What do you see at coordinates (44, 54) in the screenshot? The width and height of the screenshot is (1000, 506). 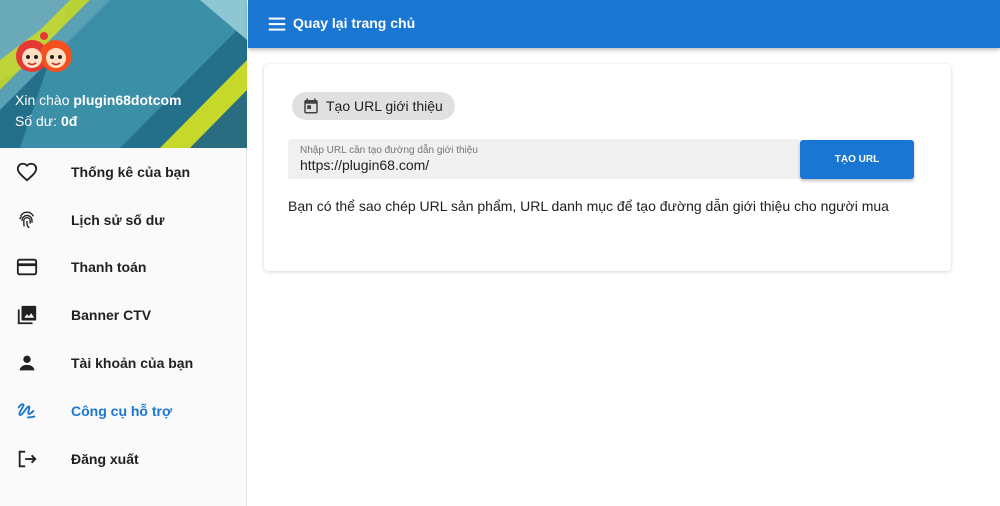 I see `avatar` at bounding box center [44, 54].